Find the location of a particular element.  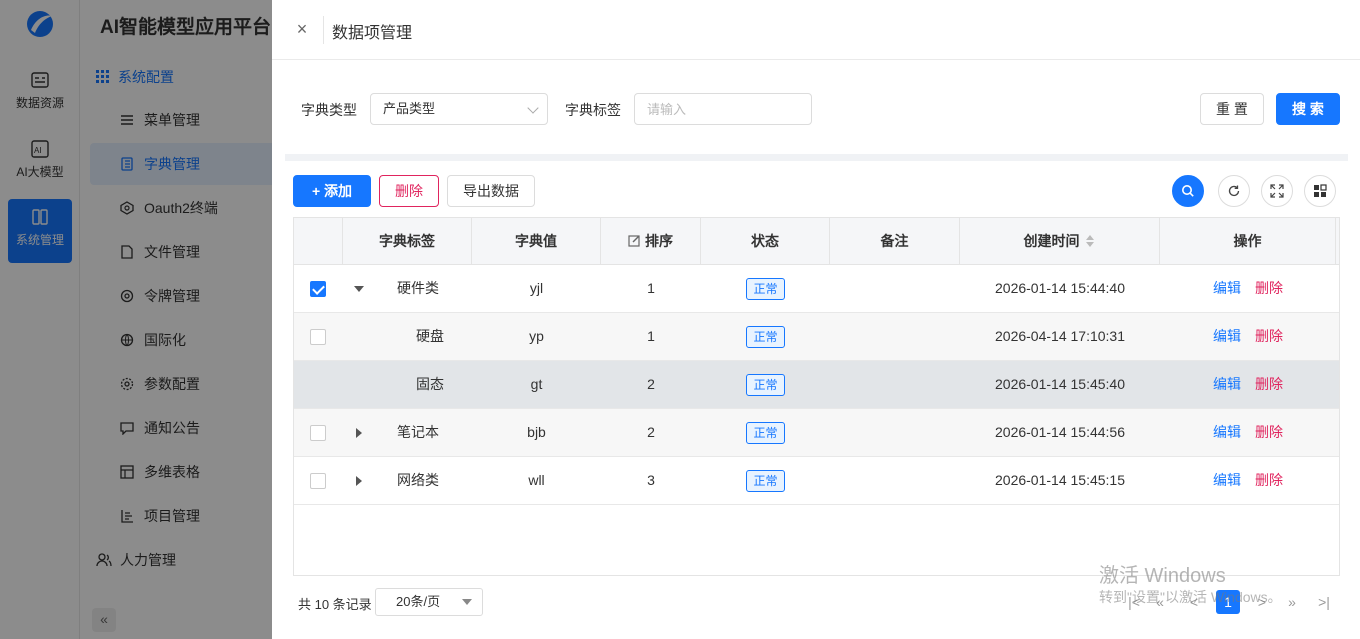

header-divider is located at coordinates (323, 30).